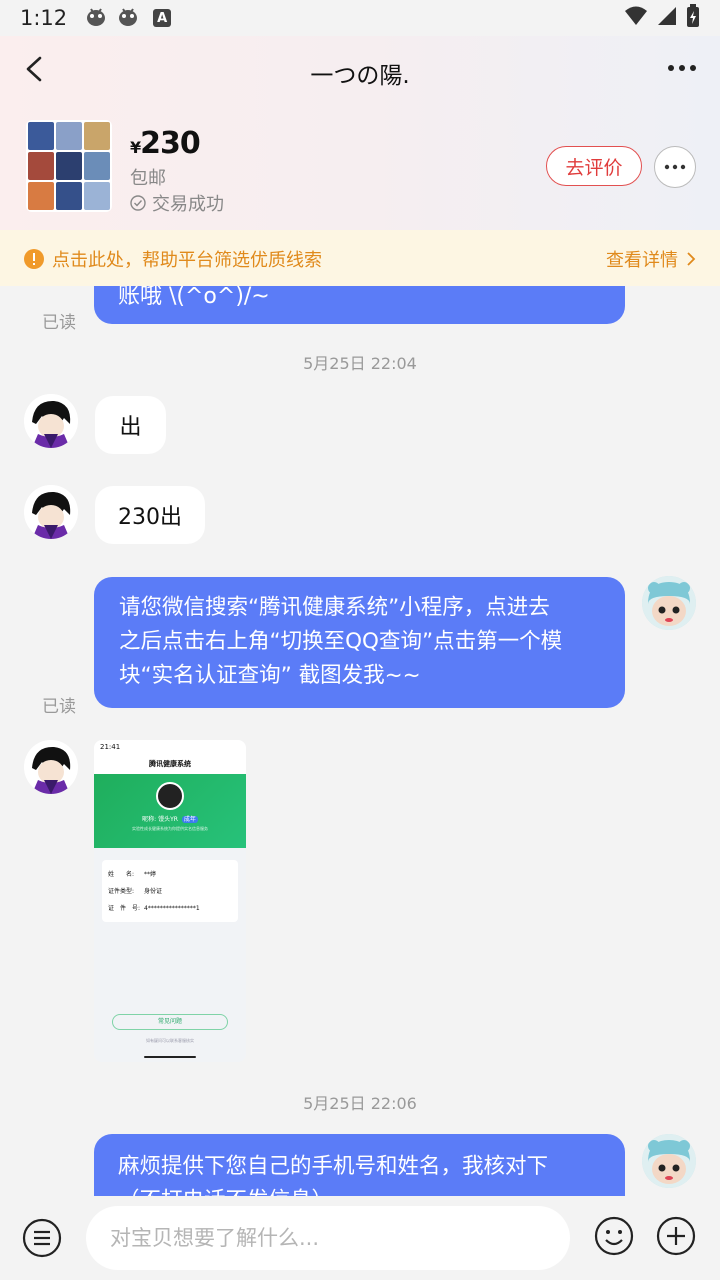 The height and width of the screenshot is (1280, 720). Describe the element at coordinates (170, 811) in the screenshot. I see `image-banner: 昵称: 馒头YR 成年 实验性成长健康系统为你提供实名信息服务` at that location.